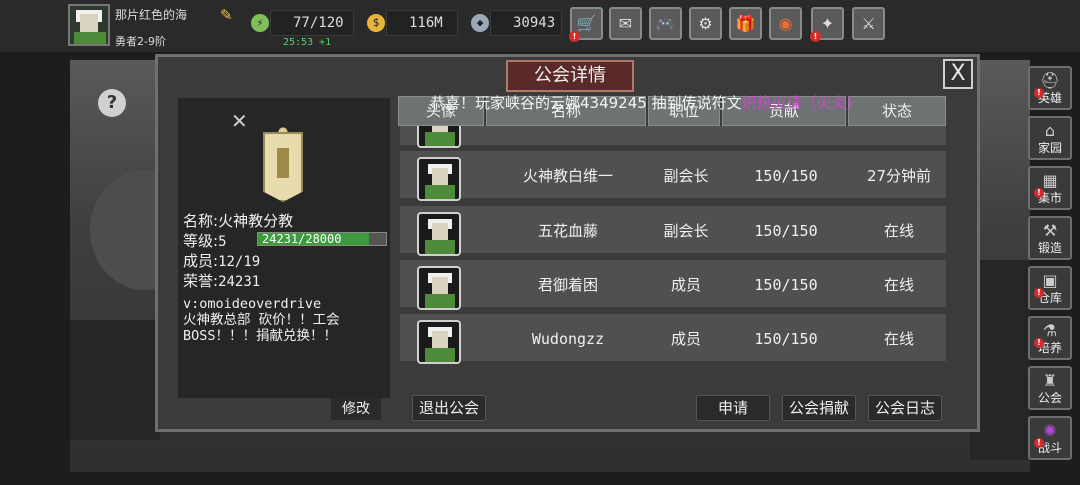 Image resolution: width=1080 pixels, height=485 pixels. I want to click on guild-honor-label: 荣誉:, so click(201, 281).